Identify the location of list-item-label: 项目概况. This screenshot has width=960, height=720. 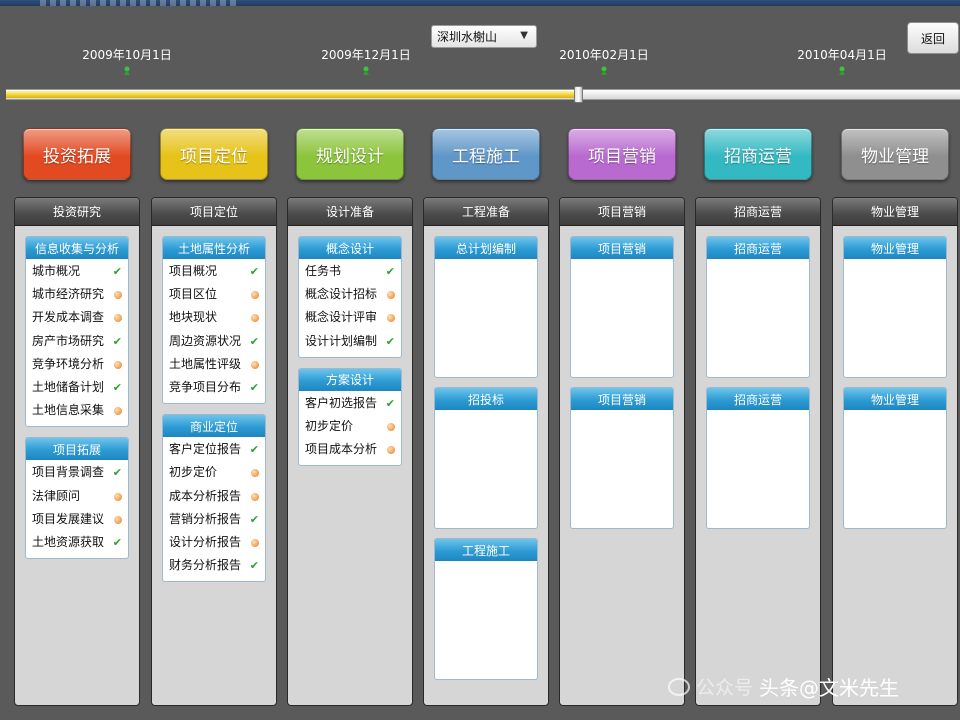
(193, 271).